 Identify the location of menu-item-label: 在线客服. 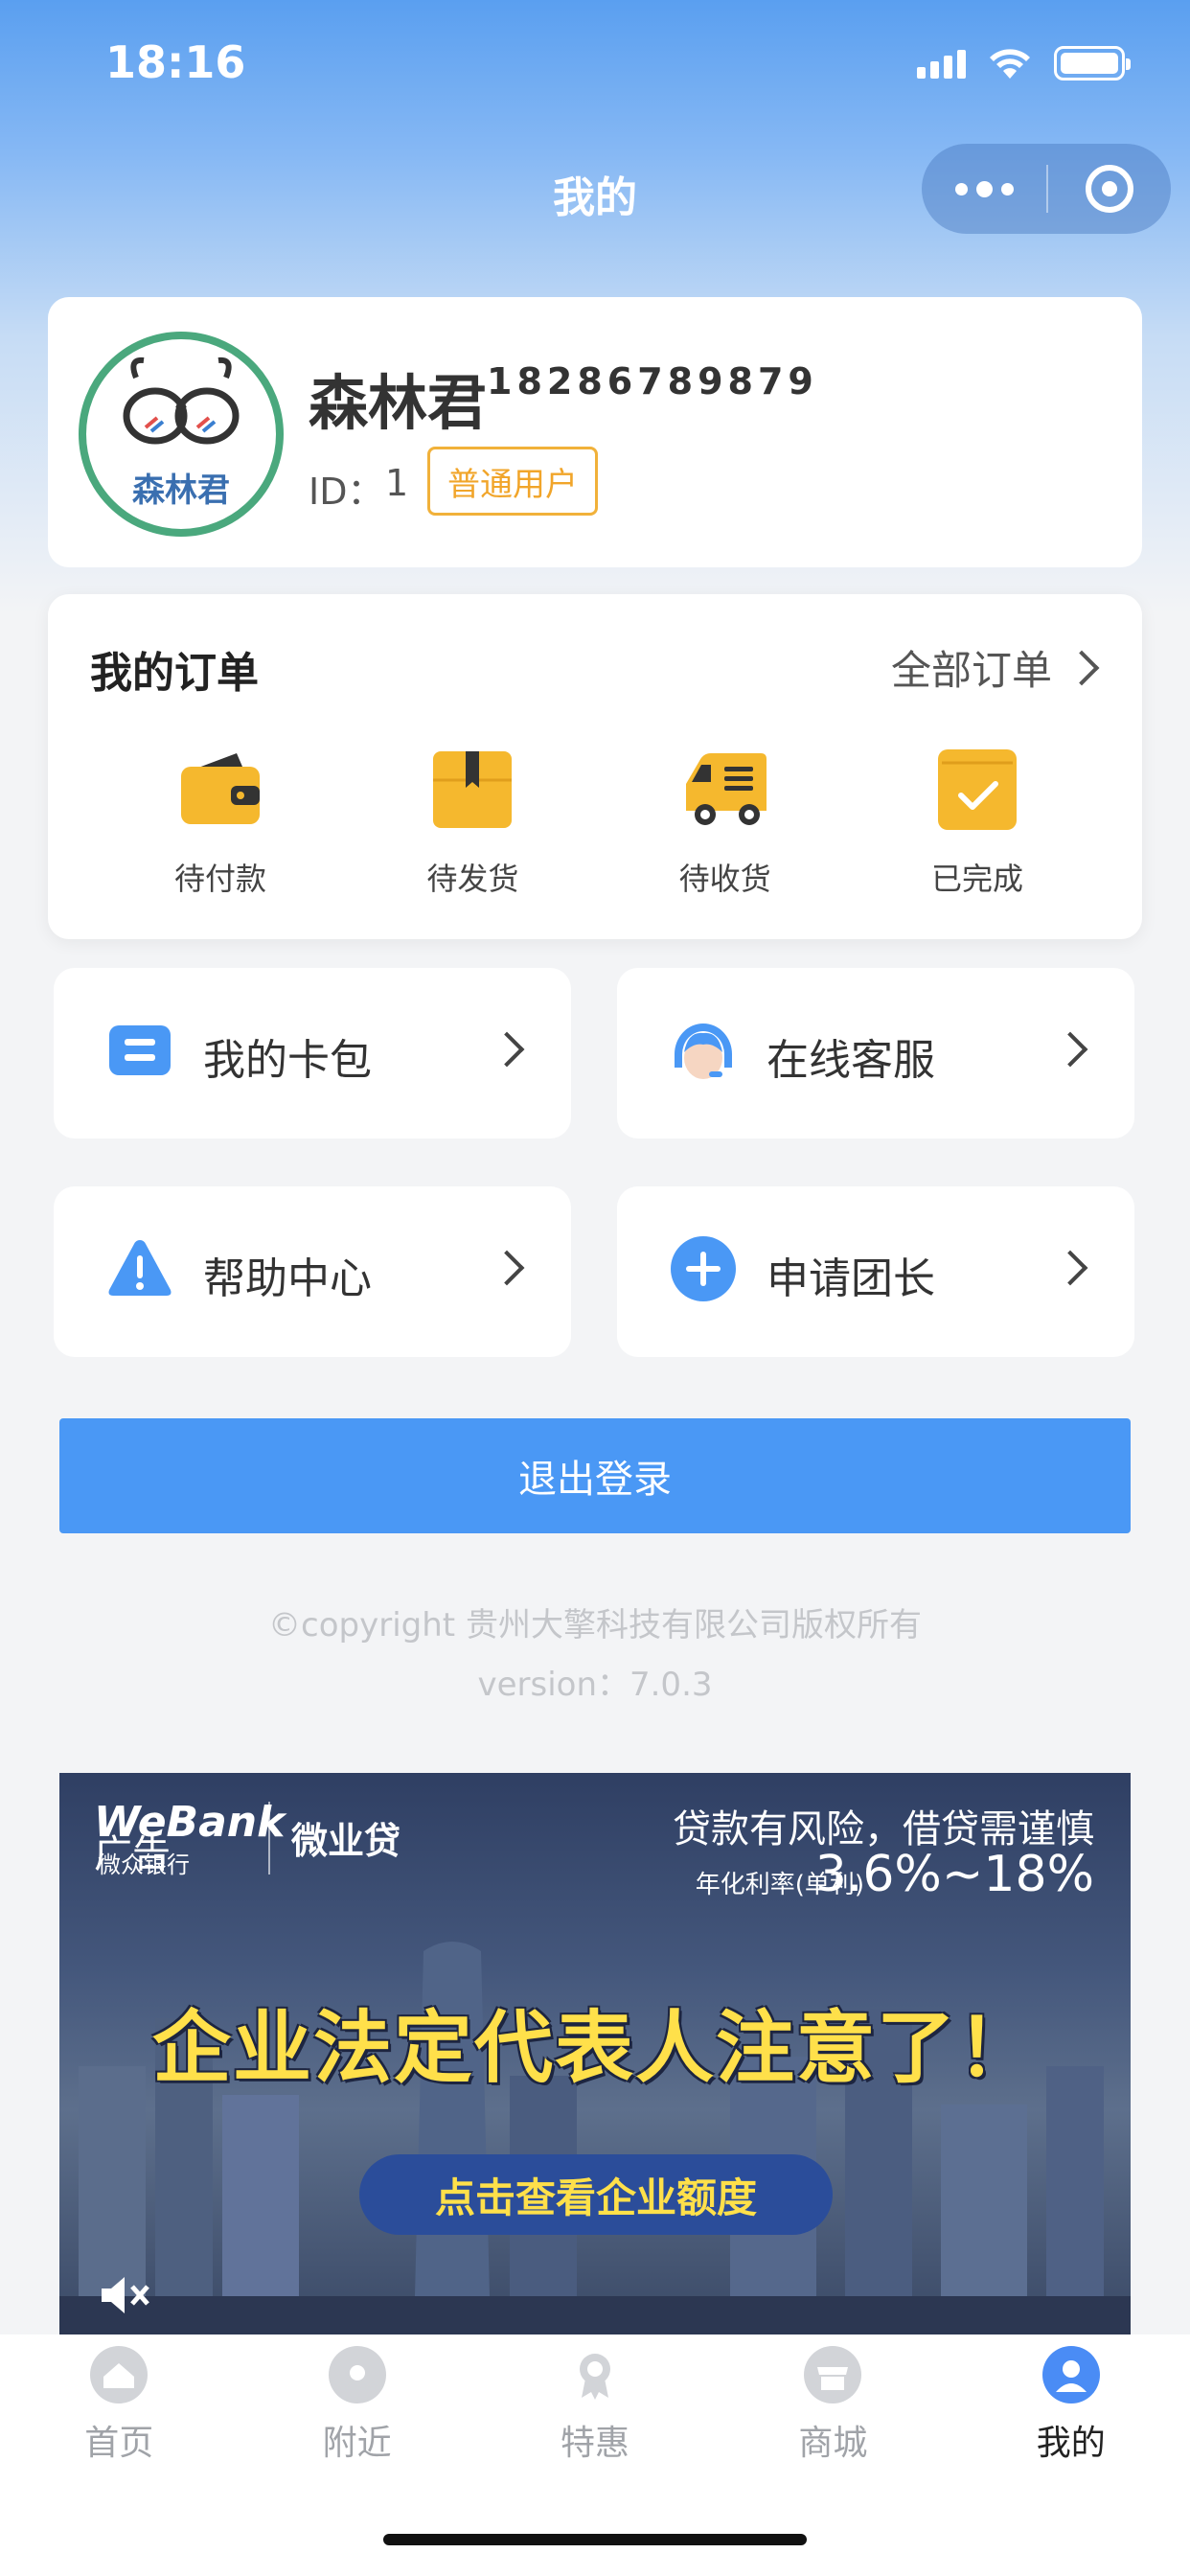
(851, 1061).